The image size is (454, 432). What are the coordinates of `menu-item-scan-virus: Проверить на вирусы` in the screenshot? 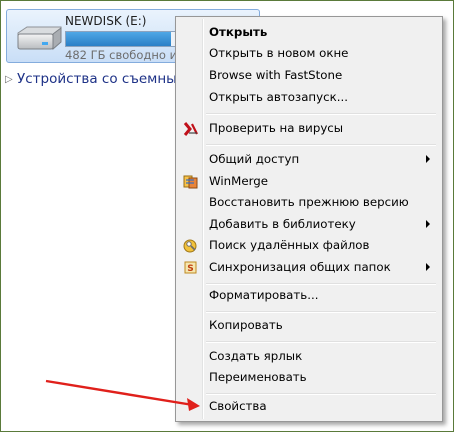 It's located at (308, 128).